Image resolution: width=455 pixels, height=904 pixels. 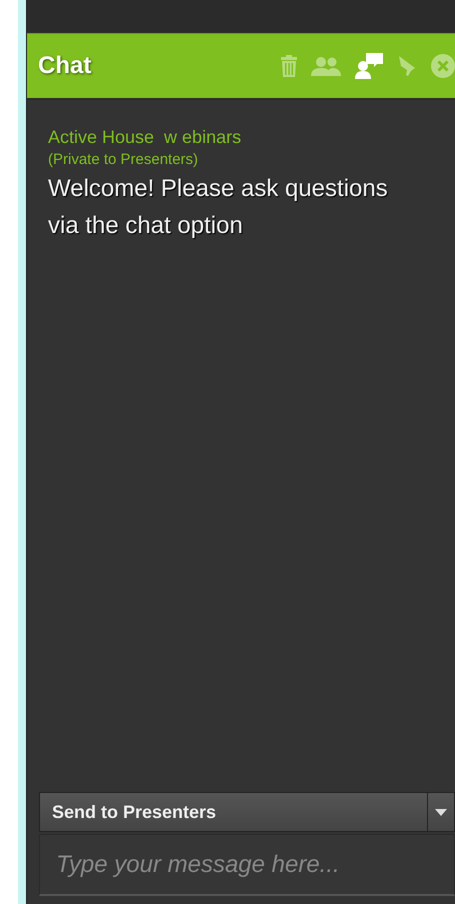 What do you see at coordinates (247, 812) in the screenshot?
I see `recipient-dropdown: Send to Presenters` at bounding box center [247, 812].